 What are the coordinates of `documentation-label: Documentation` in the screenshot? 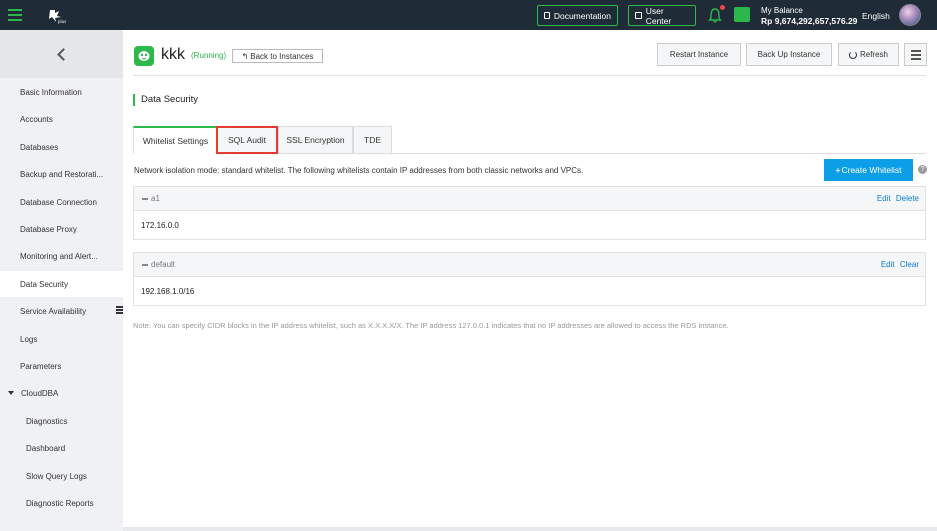 It's located at (582, 15).